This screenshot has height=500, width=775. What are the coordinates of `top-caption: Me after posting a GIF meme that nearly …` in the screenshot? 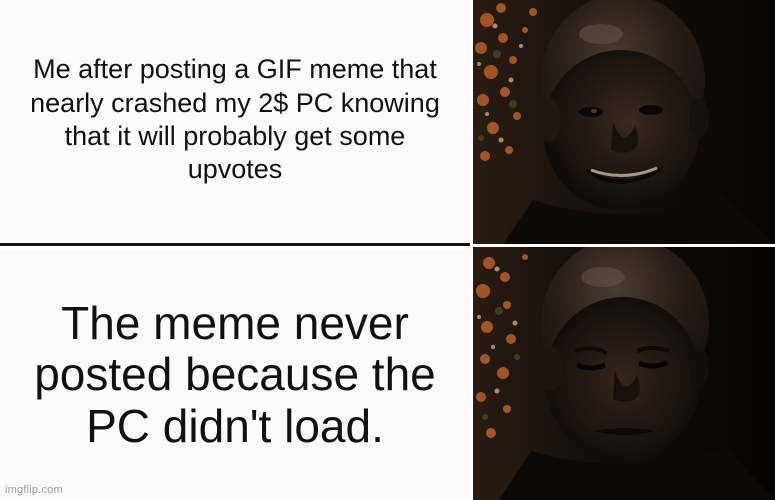 It's located at (235, 119).